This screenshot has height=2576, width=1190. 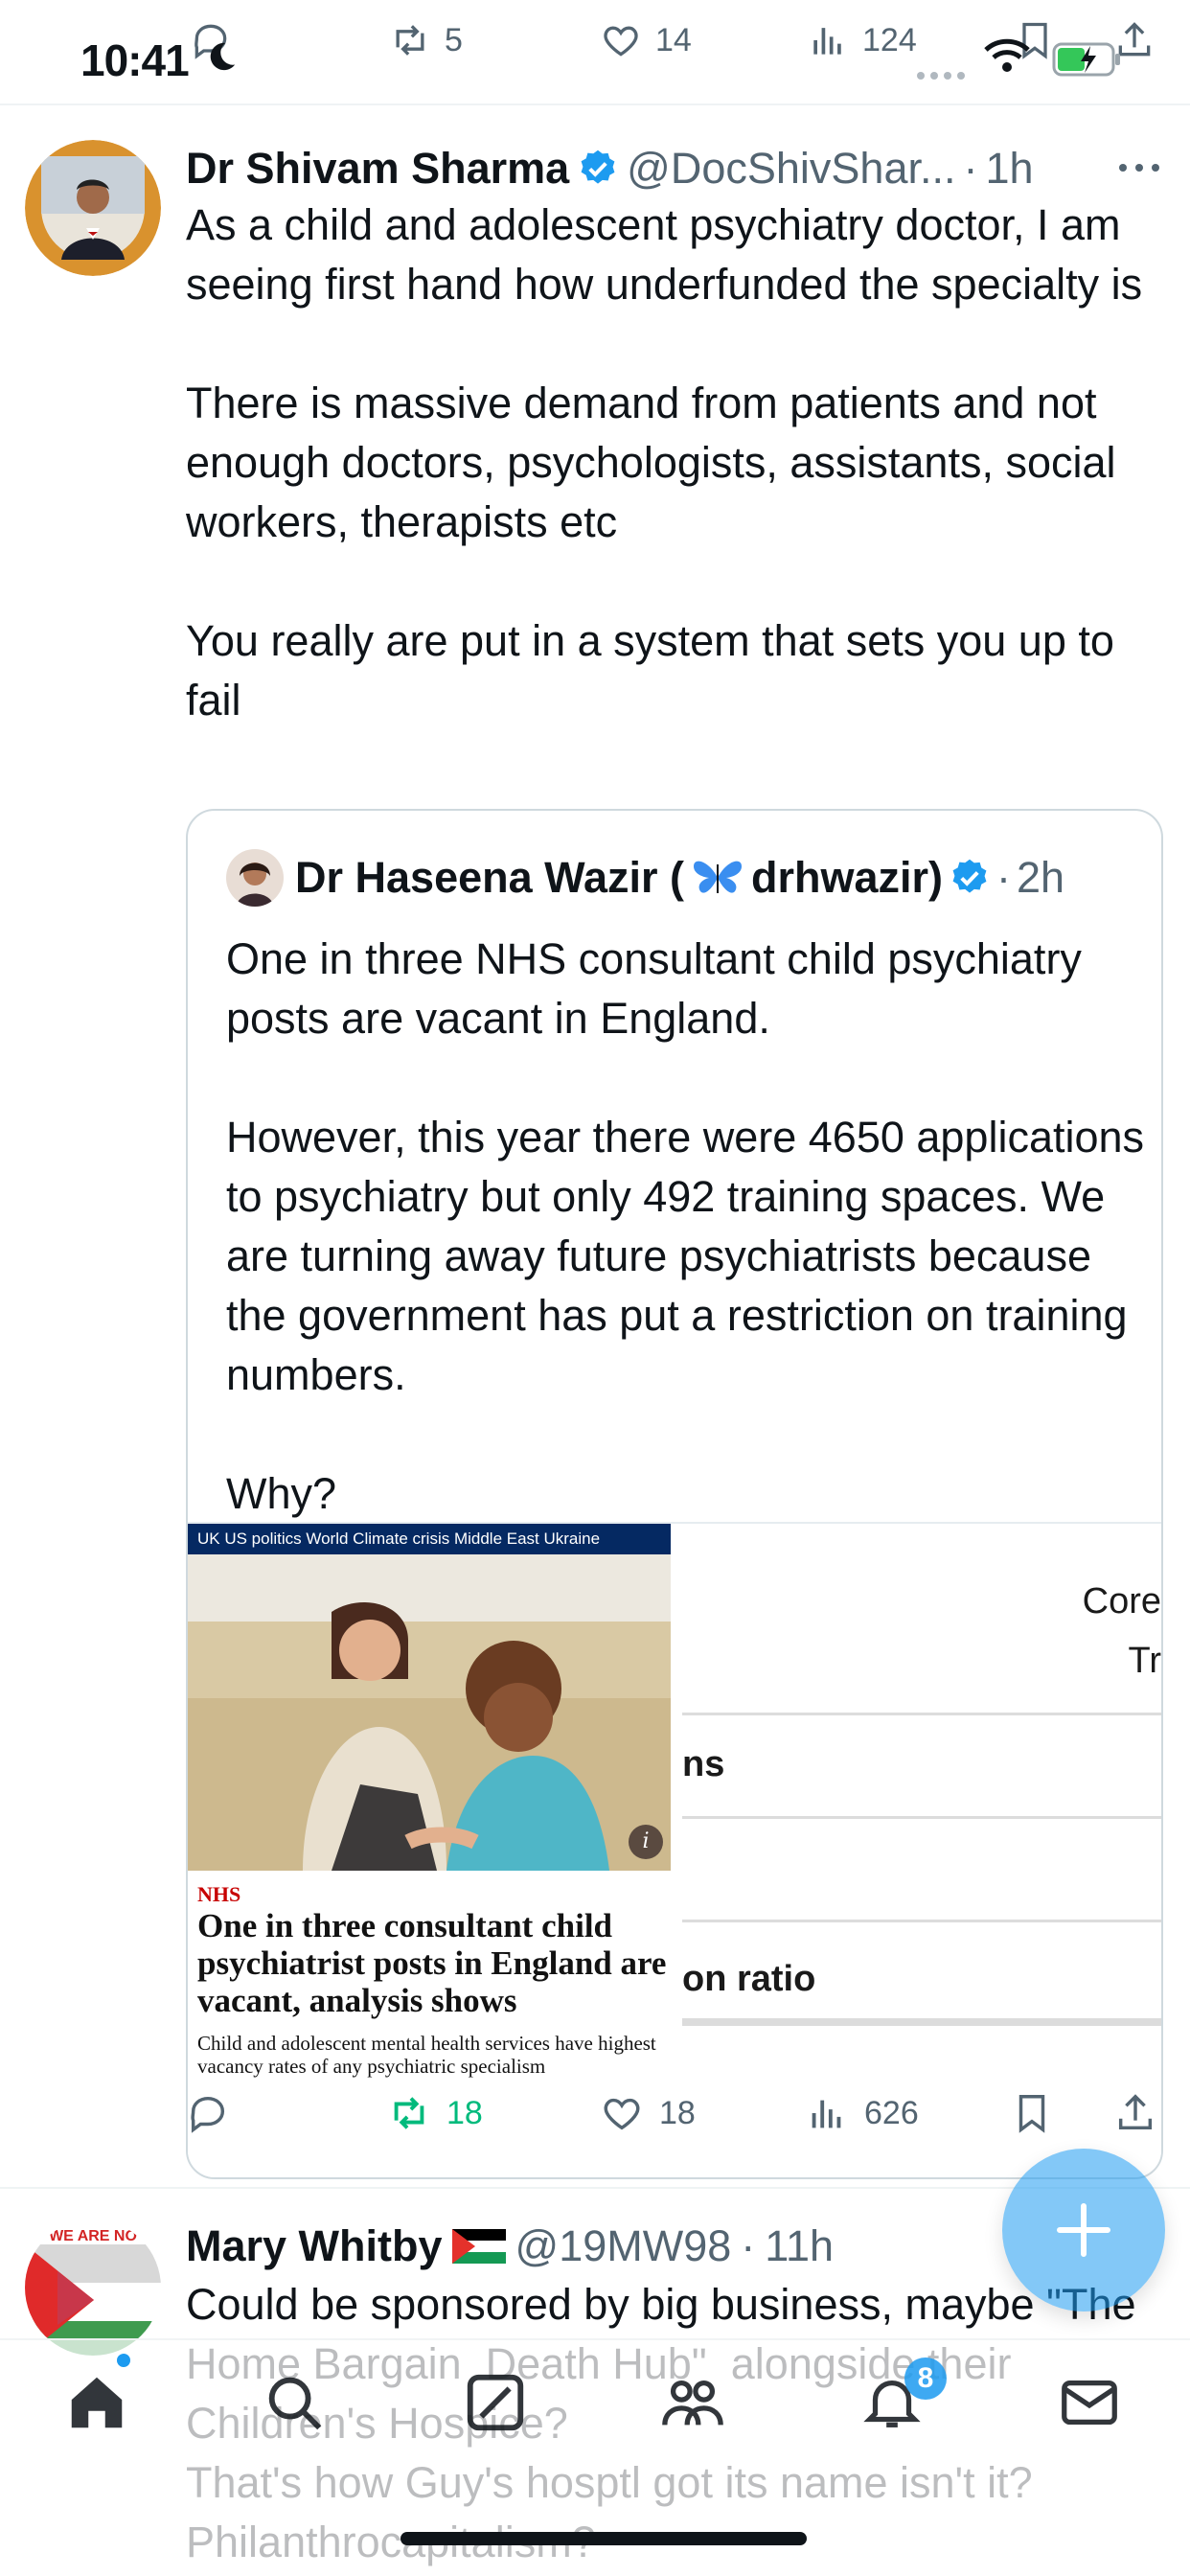 What do you see at coordinates (847, 878) in the screenshot?
I see `quote-author-name-end: drhwazir)` at bounding box center [847, 878].